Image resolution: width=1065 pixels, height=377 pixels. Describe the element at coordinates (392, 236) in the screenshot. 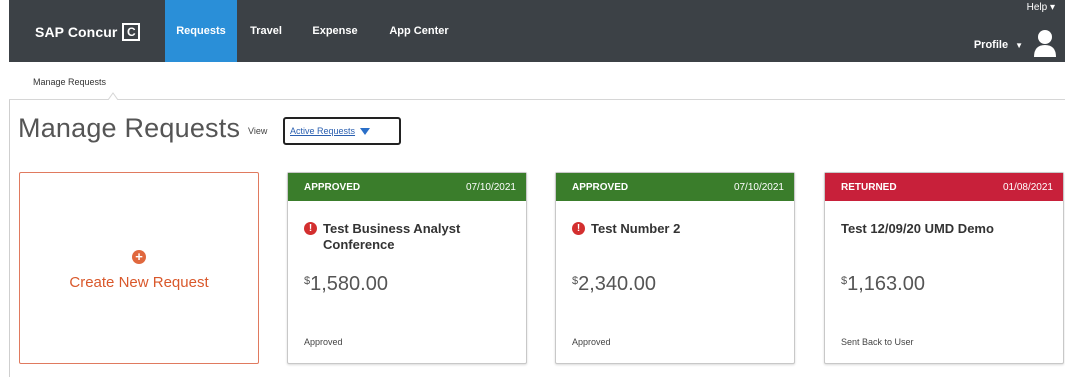

I see `request-title: Test Business Analyst Conference` at that location.